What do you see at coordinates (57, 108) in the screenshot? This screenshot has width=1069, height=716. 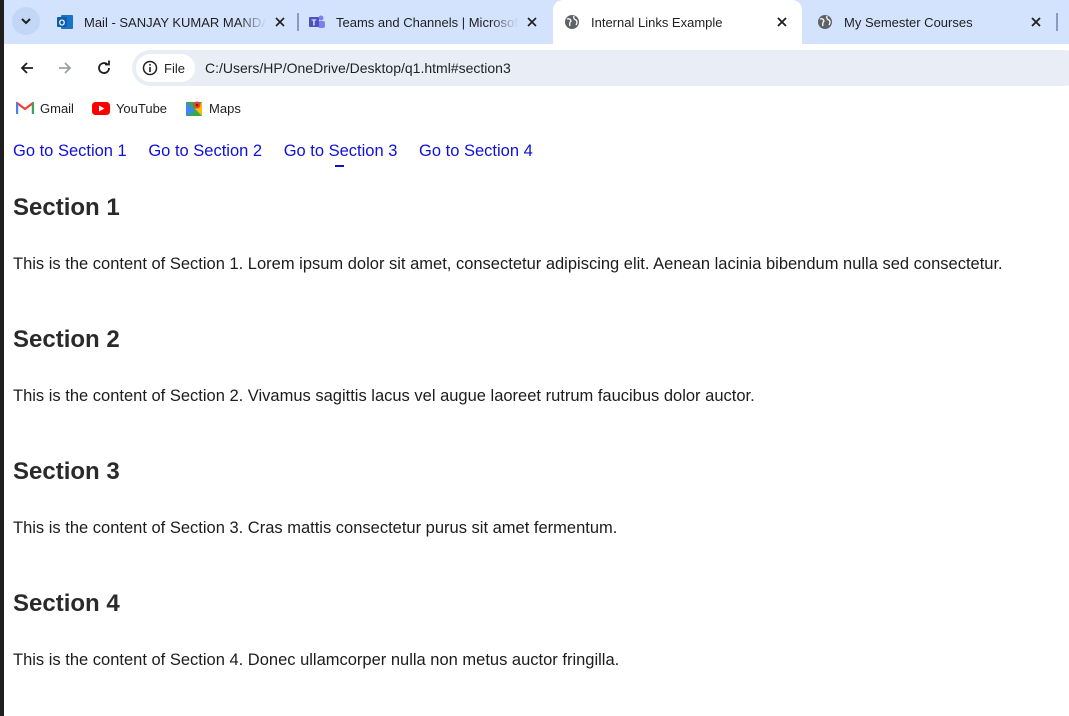 I see `bookmark-label: Gmail` at bounding box center [57, 108].